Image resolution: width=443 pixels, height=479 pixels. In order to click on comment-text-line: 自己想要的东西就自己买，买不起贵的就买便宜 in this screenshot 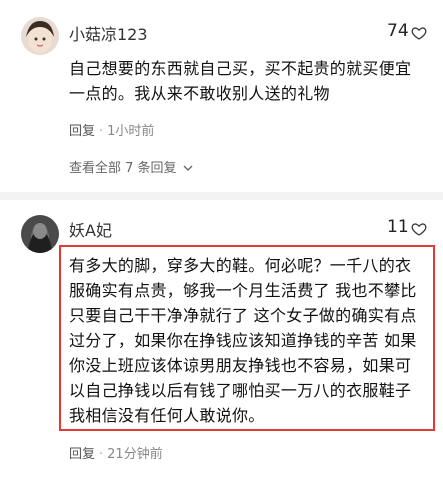, I will do `click(240, 68)`.